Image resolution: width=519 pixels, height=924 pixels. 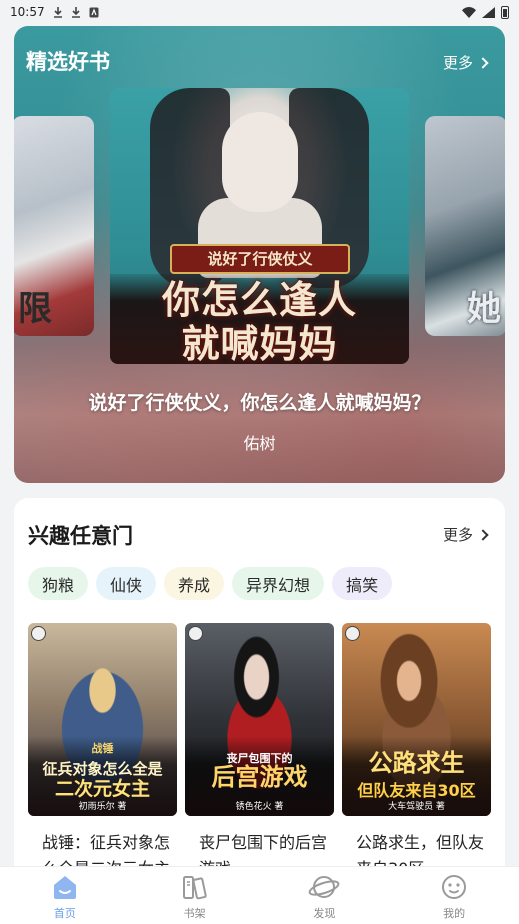 I want to click on signal-icon, so click(x=488, y=12).